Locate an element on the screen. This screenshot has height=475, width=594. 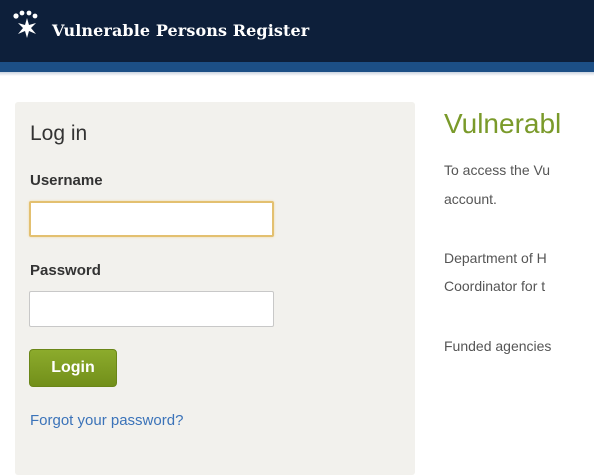
header-bar: Vulnerable Persons Register is located at coordinates (297, 31).